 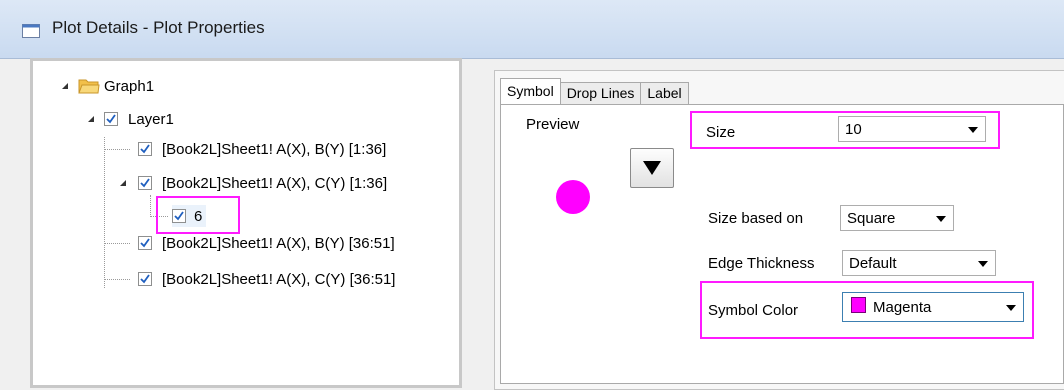 I want to click on graph-label: Graph1, so click(x=129, y=86).